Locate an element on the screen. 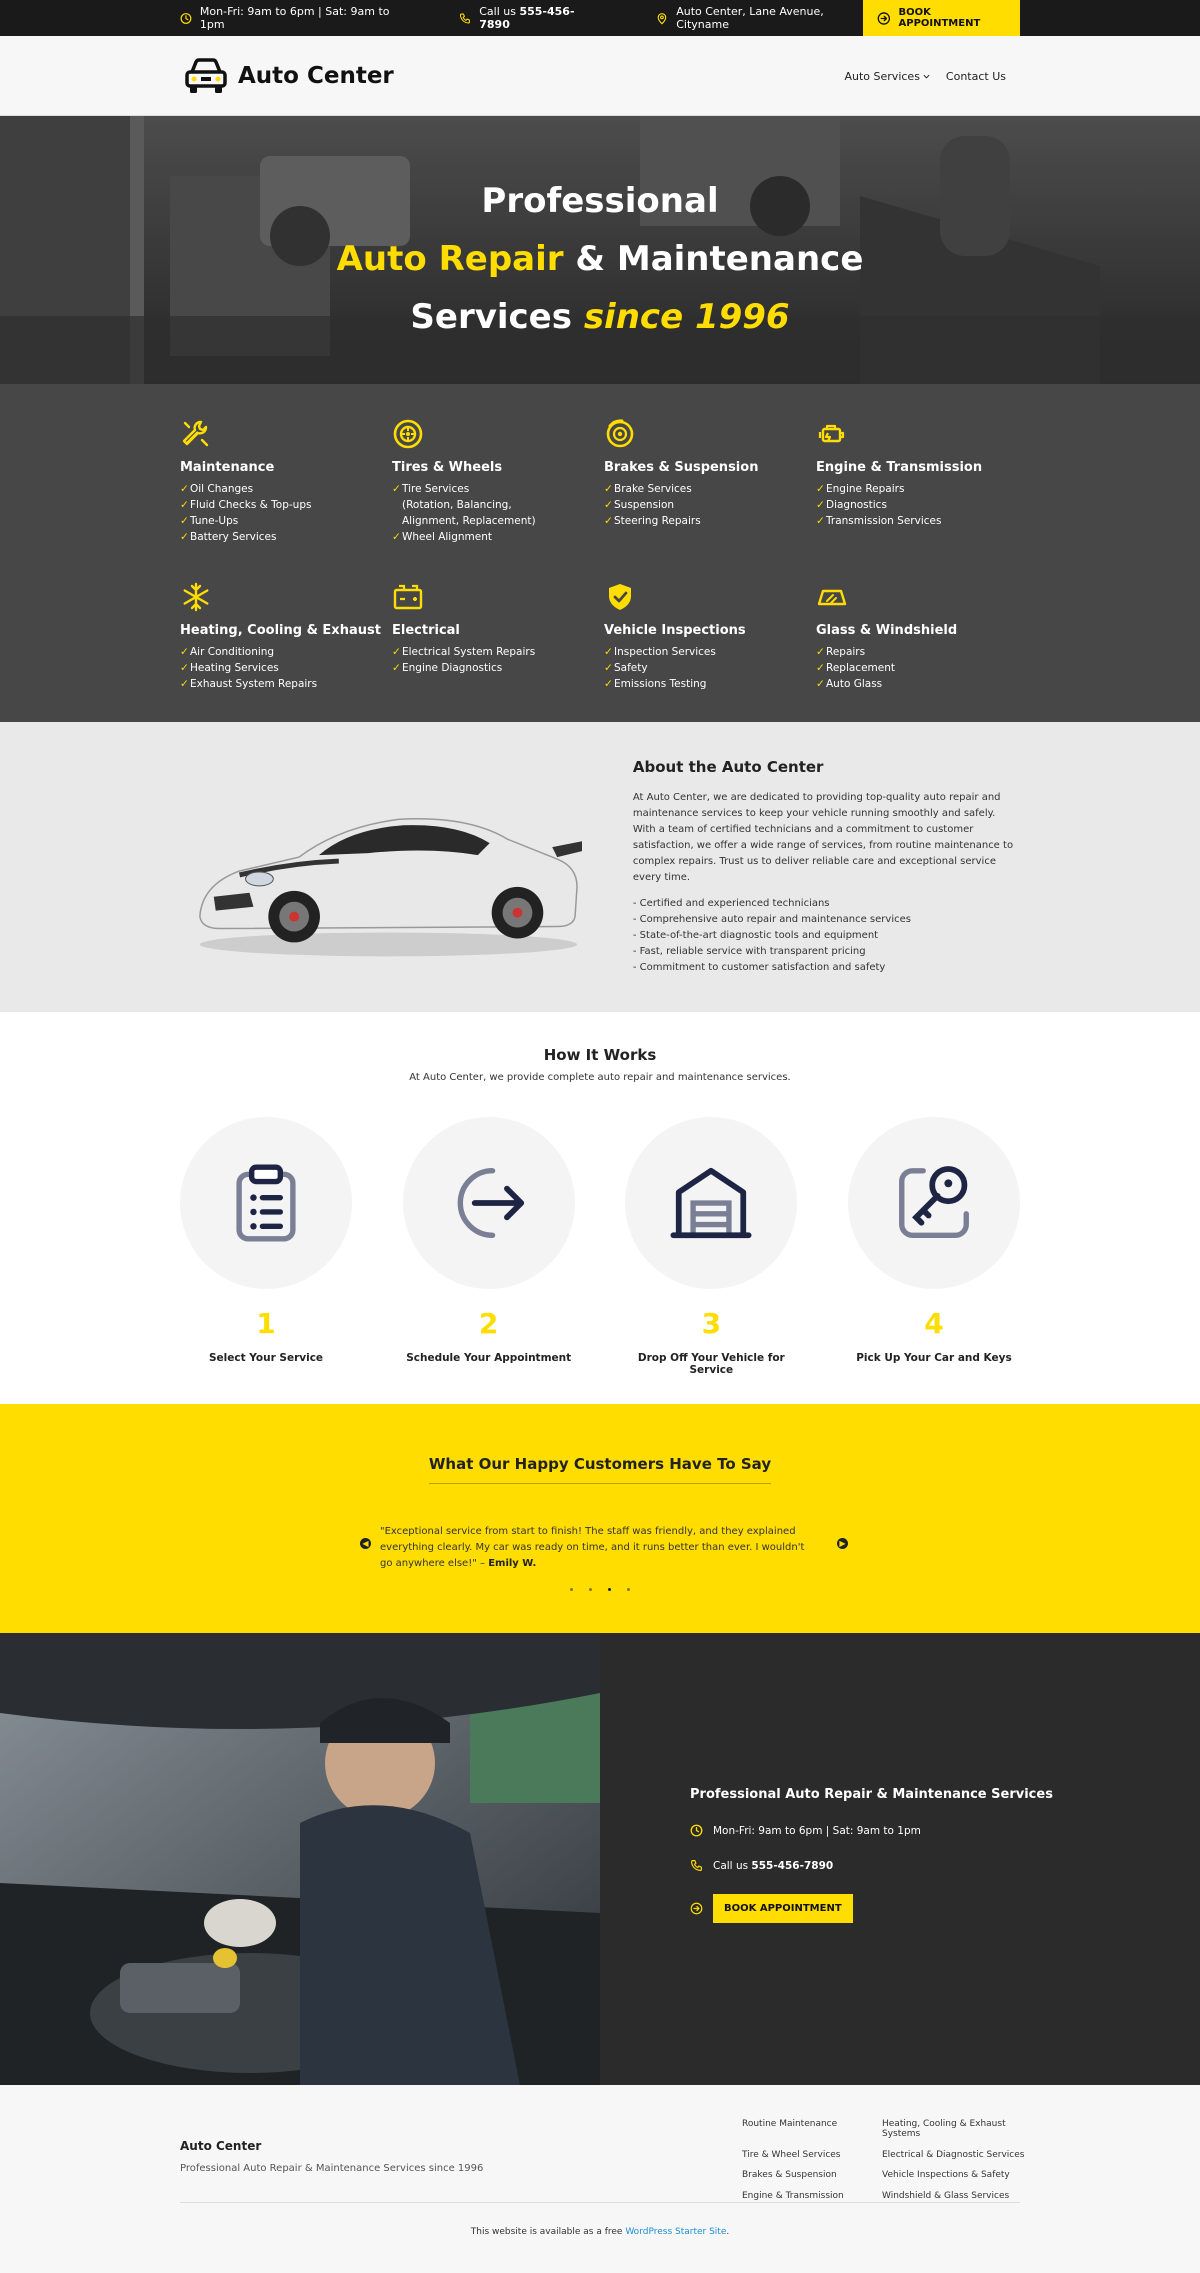 The width and height of the screenshot is (1200, 2273). car-logo-icon is located at coordinates (206, 75).